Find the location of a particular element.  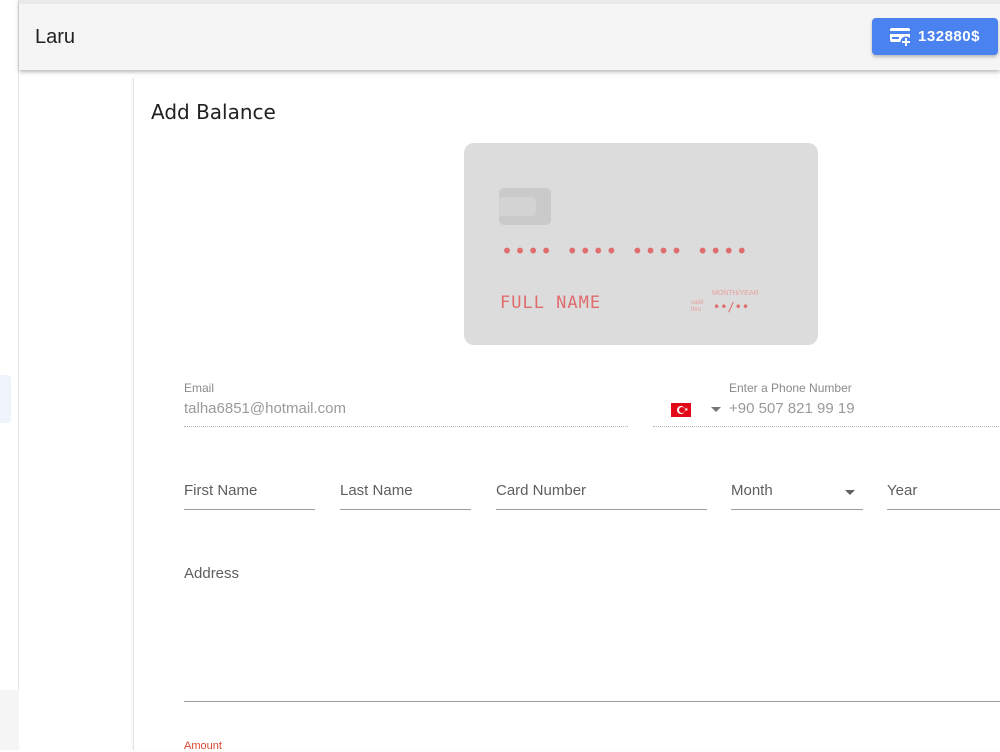

email-field: Email talha6851@hotmail.com is located at coordinates (406, 404).